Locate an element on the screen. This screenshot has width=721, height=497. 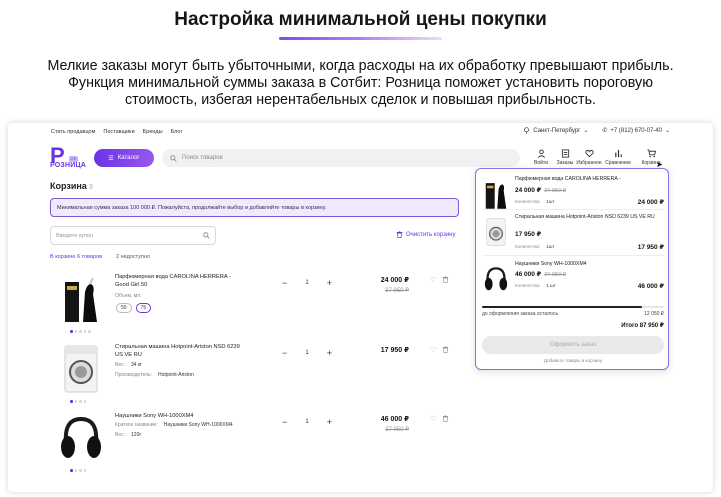
topbar-link-blog: Блог is located at coordinates (177, 132).